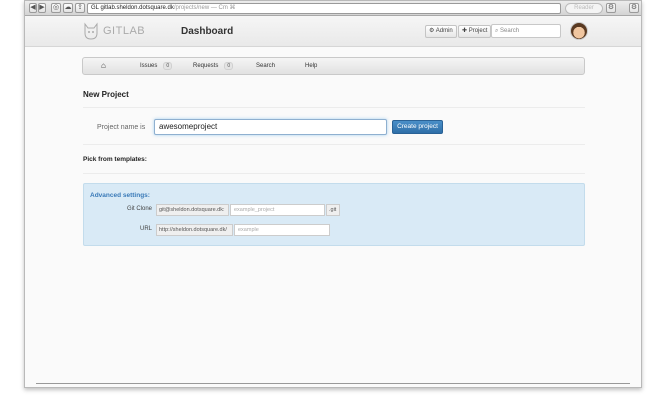 The image size is (666, 420). I want to click on new-project-heading: New Project, so click(106, 94).